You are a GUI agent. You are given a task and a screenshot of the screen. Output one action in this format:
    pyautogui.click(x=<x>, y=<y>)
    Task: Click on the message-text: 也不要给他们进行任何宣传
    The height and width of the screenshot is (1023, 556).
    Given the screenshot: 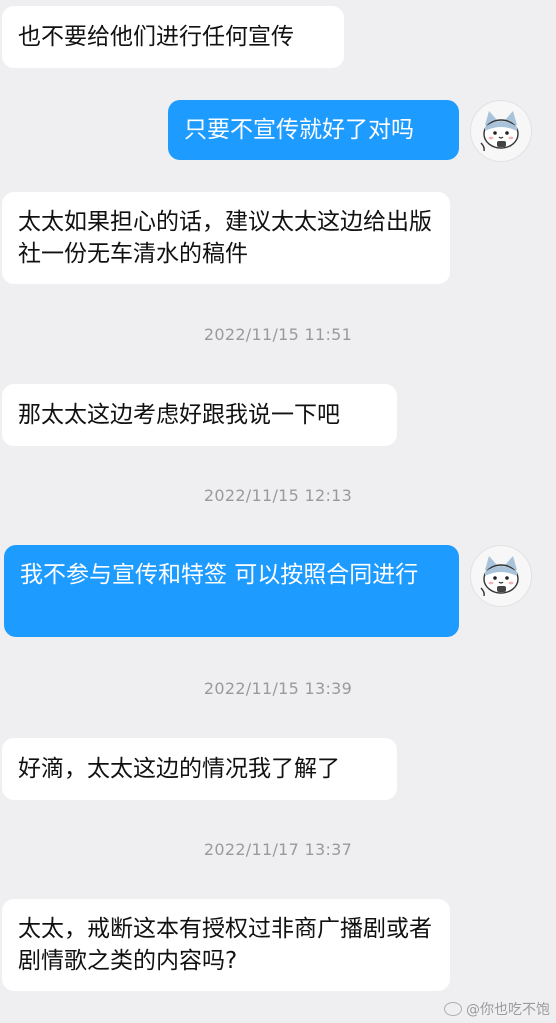 What is the action you would take?
    pyautogui.click(x=156, y=37)
    